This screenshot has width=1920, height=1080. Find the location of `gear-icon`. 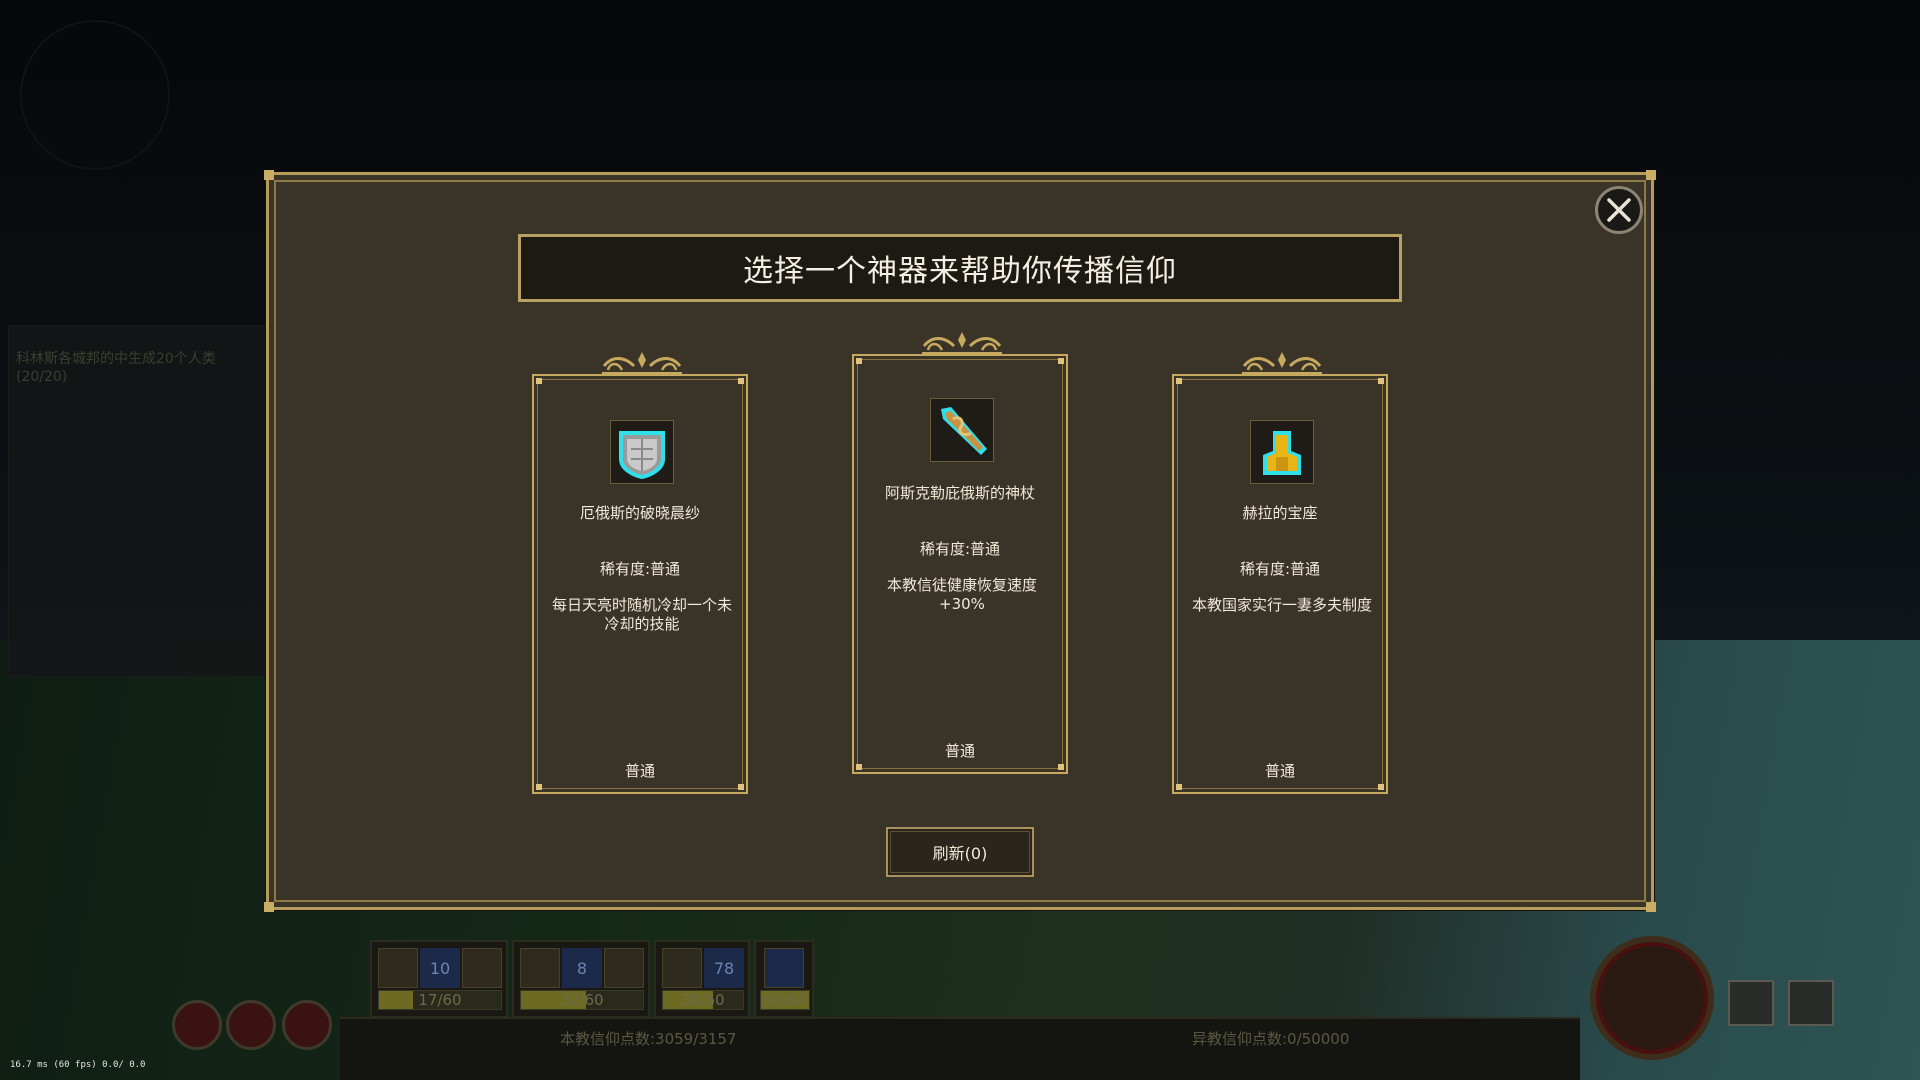

gear-icon is located at coordinates (540, 968).